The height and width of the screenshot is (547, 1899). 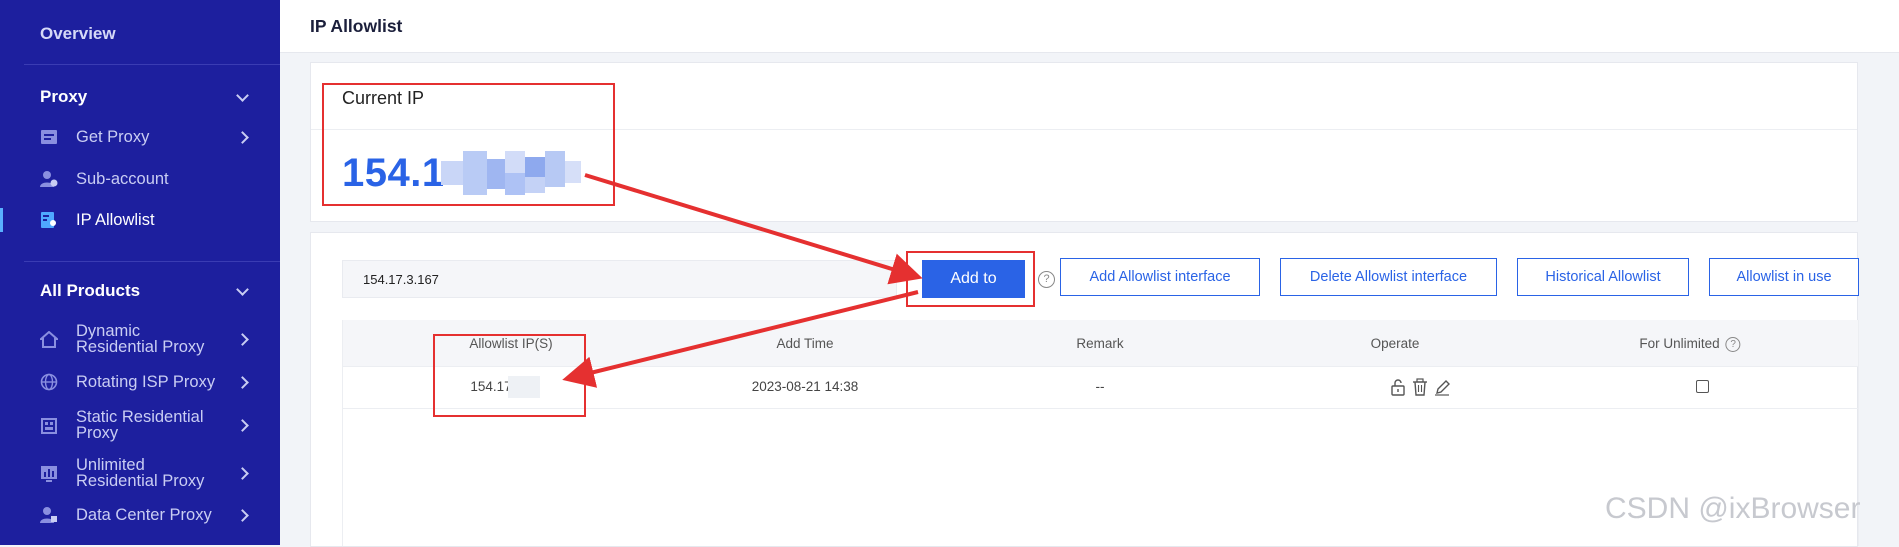 What do you see at coordinates (48, 515) in the screenshot?
I see `user-server-icon` at bounding box center [48, 515].